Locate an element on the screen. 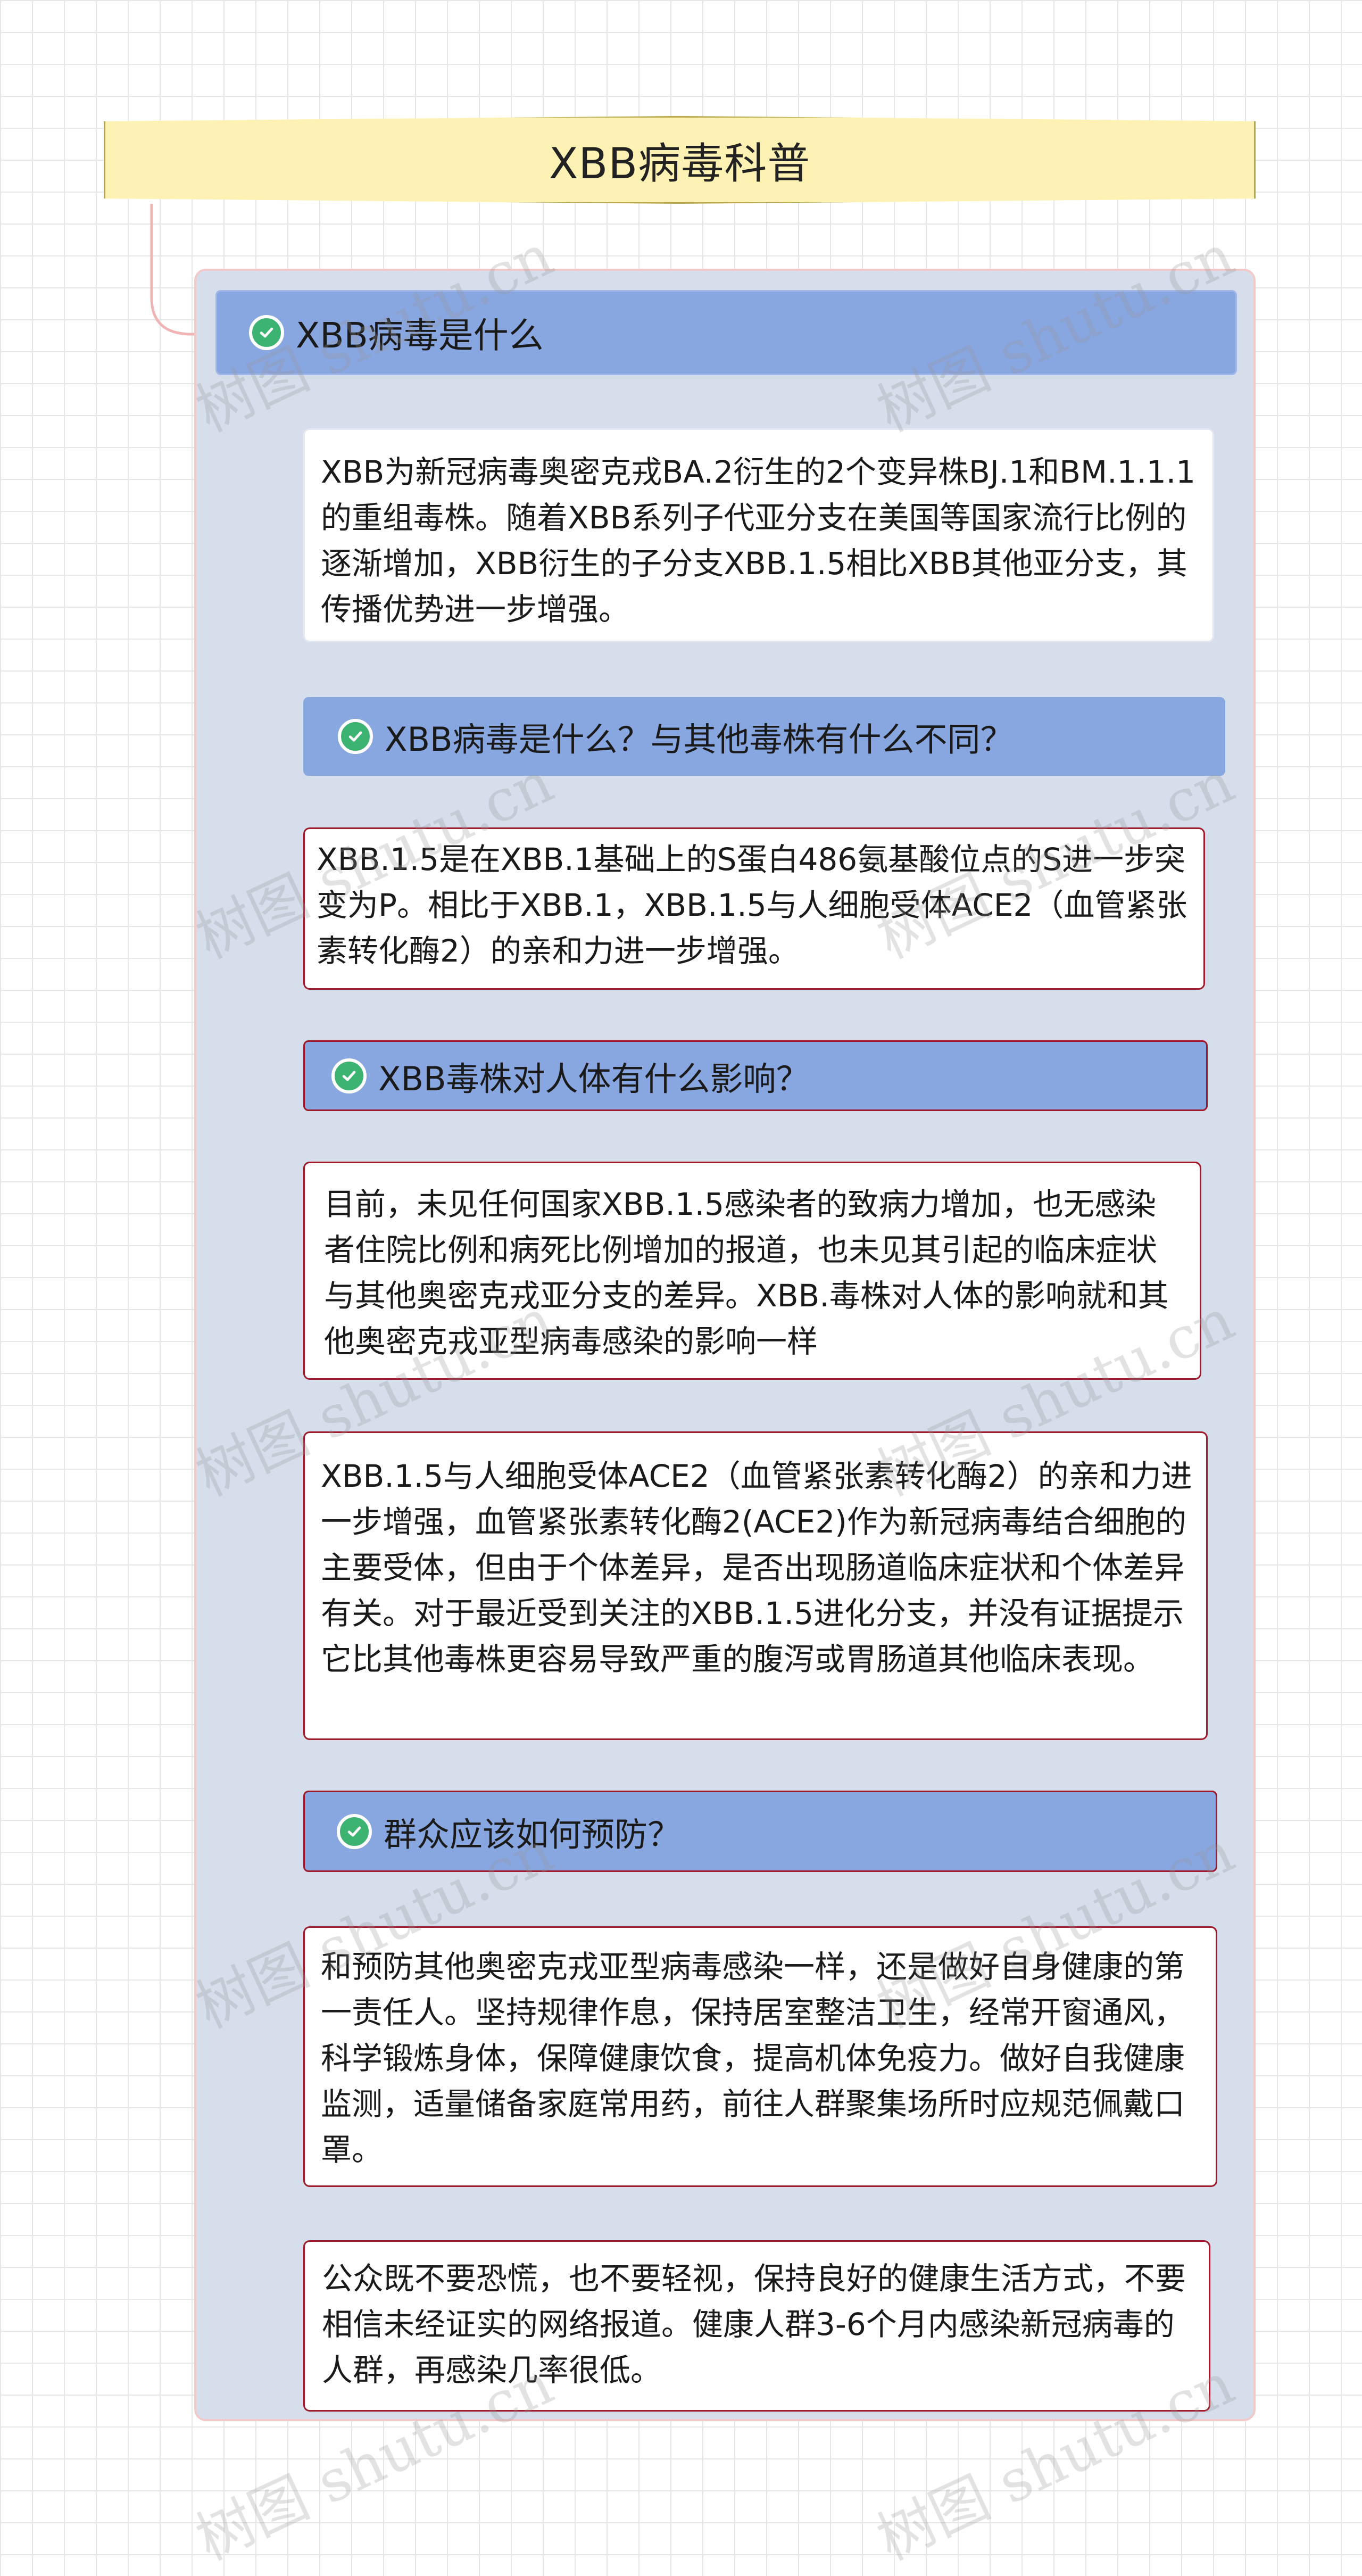 The image size is (1362, 2576). header-label: XBB毒株对人体有什么影响？ is located at coordinates (593, 1078).